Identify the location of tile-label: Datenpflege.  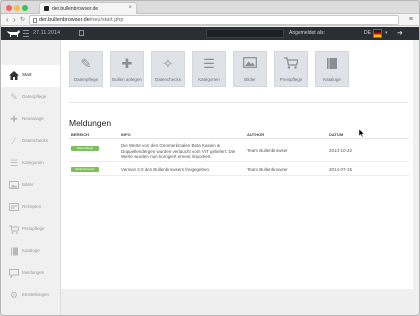
(86, 79).